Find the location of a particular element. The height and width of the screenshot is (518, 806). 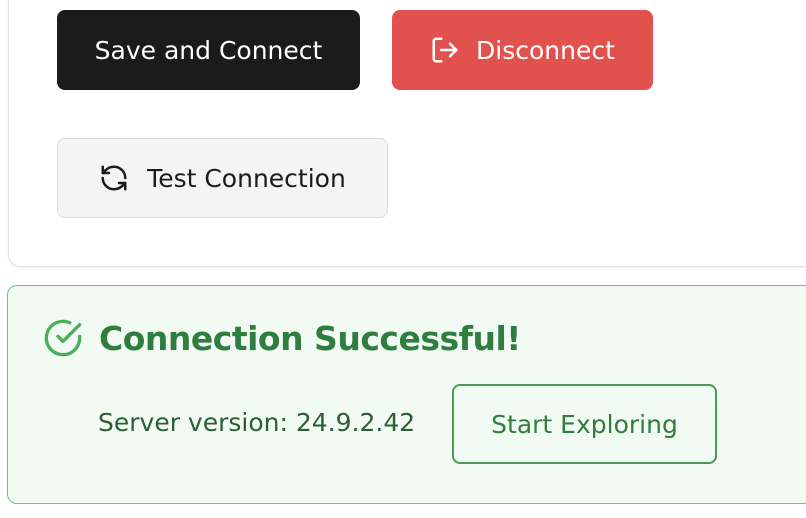

disconnect-label: Disconnect is located at coordinates (545, 50).